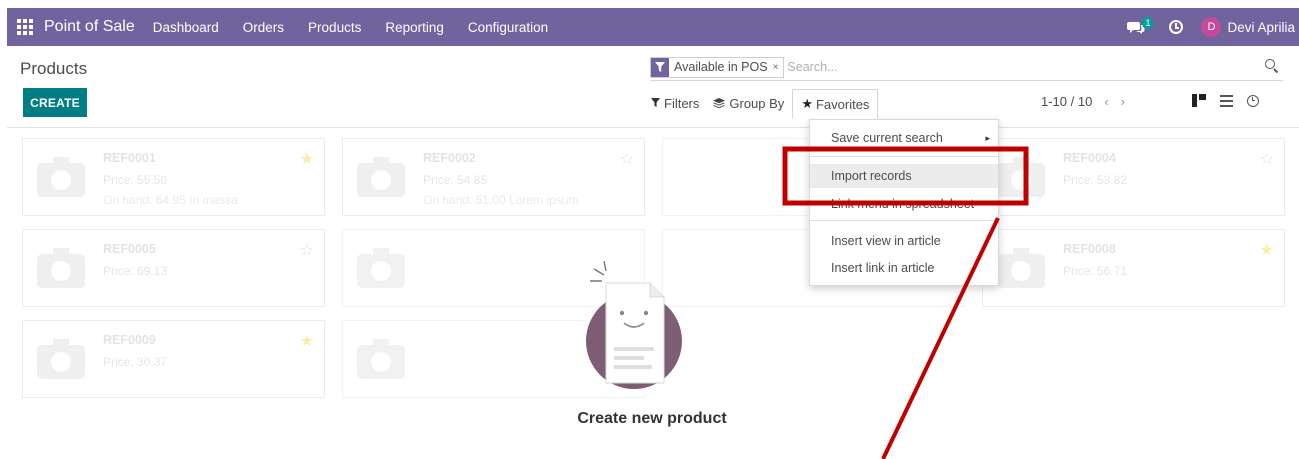  What do you see at coordinates (1066, 101) in the screenshot?
I see `pager-value: 1-10 / 10` at bounding box center [1066, 101].